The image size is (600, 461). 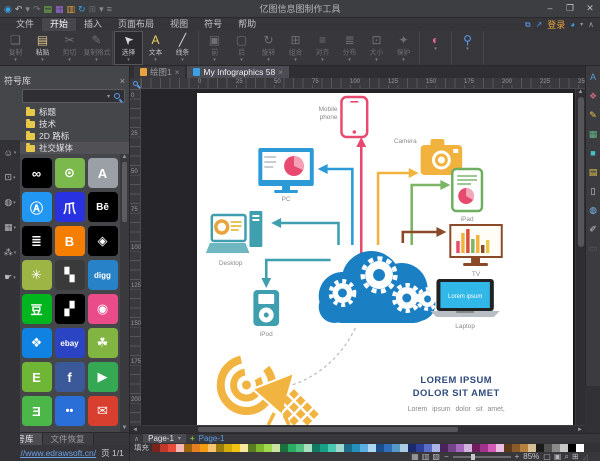 I want to click on theme-colors-icon: ❖, so click(x=593, y=96).